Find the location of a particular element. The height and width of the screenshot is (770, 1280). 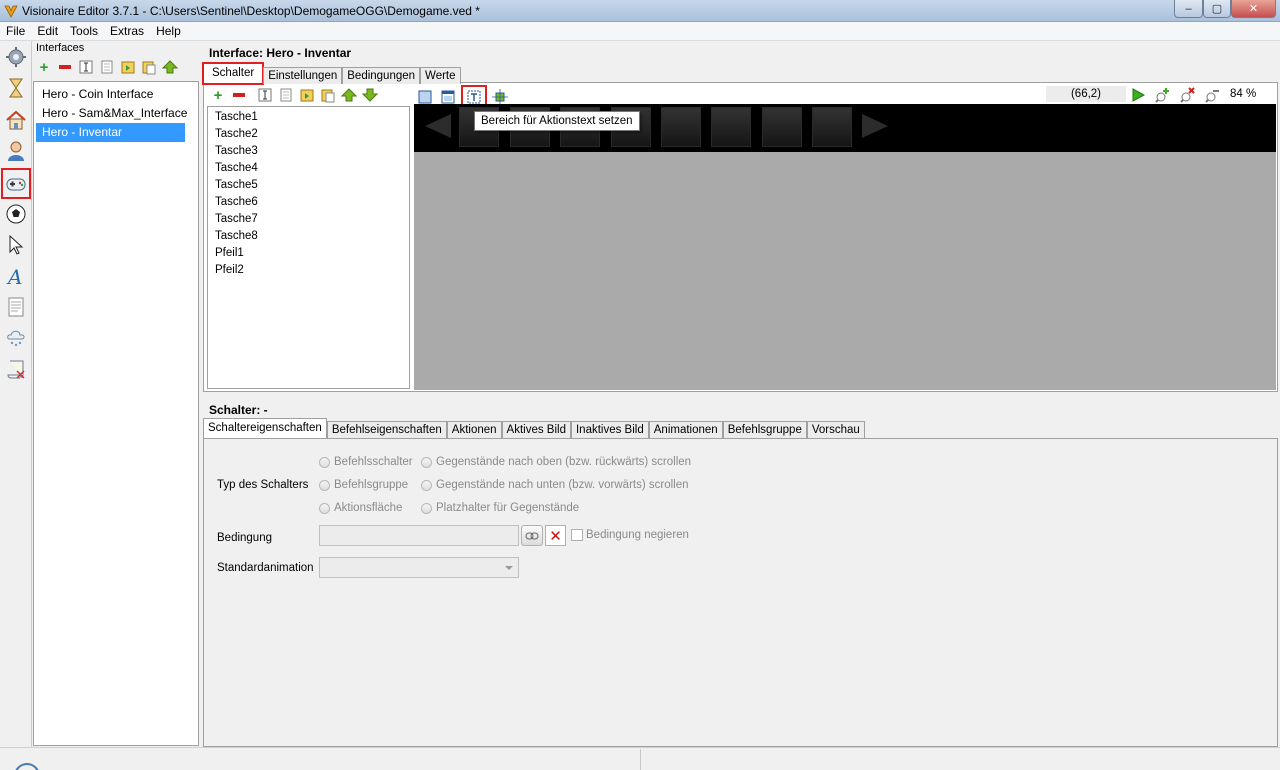

app-logo-icon is located at coordinates (11, 11).